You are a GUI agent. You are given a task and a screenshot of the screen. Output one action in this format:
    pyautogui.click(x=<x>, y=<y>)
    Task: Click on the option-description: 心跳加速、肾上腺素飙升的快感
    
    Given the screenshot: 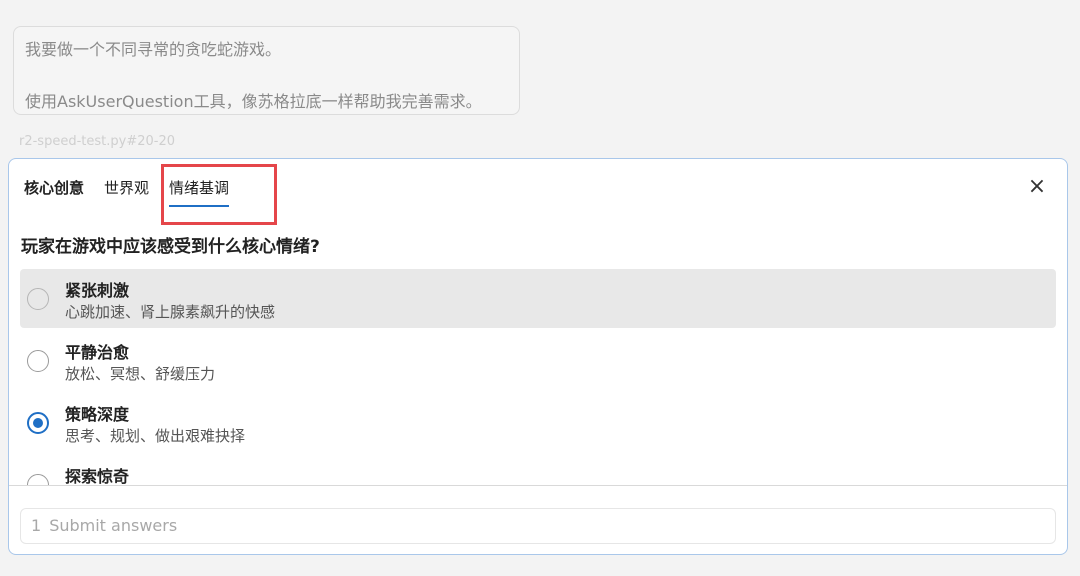 What is the action you would take?
    pyautogui.click(x=170, y=312)
    